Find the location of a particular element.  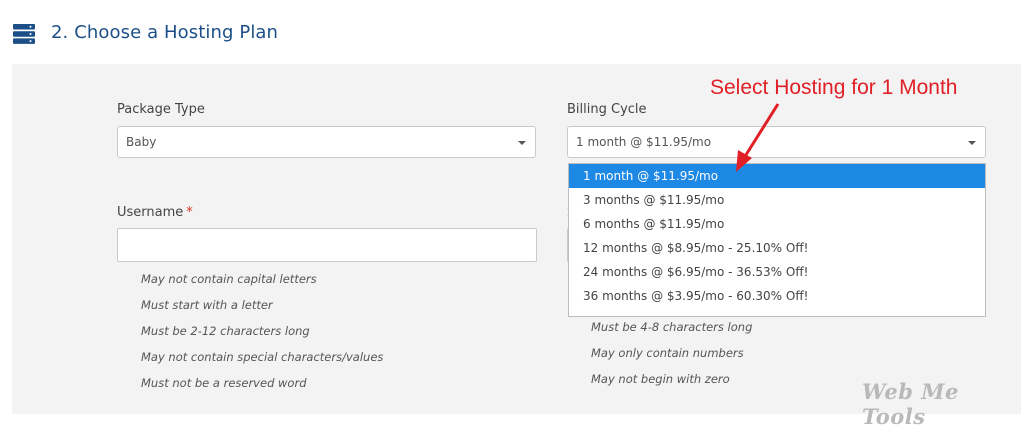

billing-option: 12 months @ $8.95/mo - 25.10% Off! is located at coordinates (777, 248).